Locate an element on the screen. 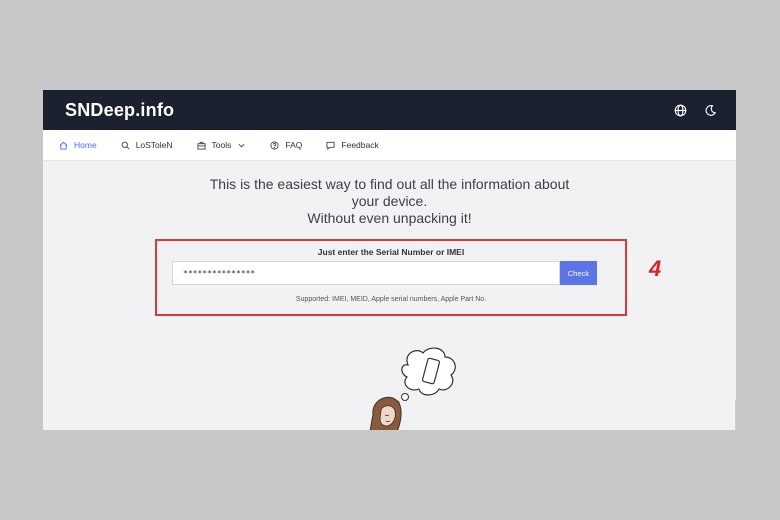  scrollbar-edge is located at coordinates (735, 415).